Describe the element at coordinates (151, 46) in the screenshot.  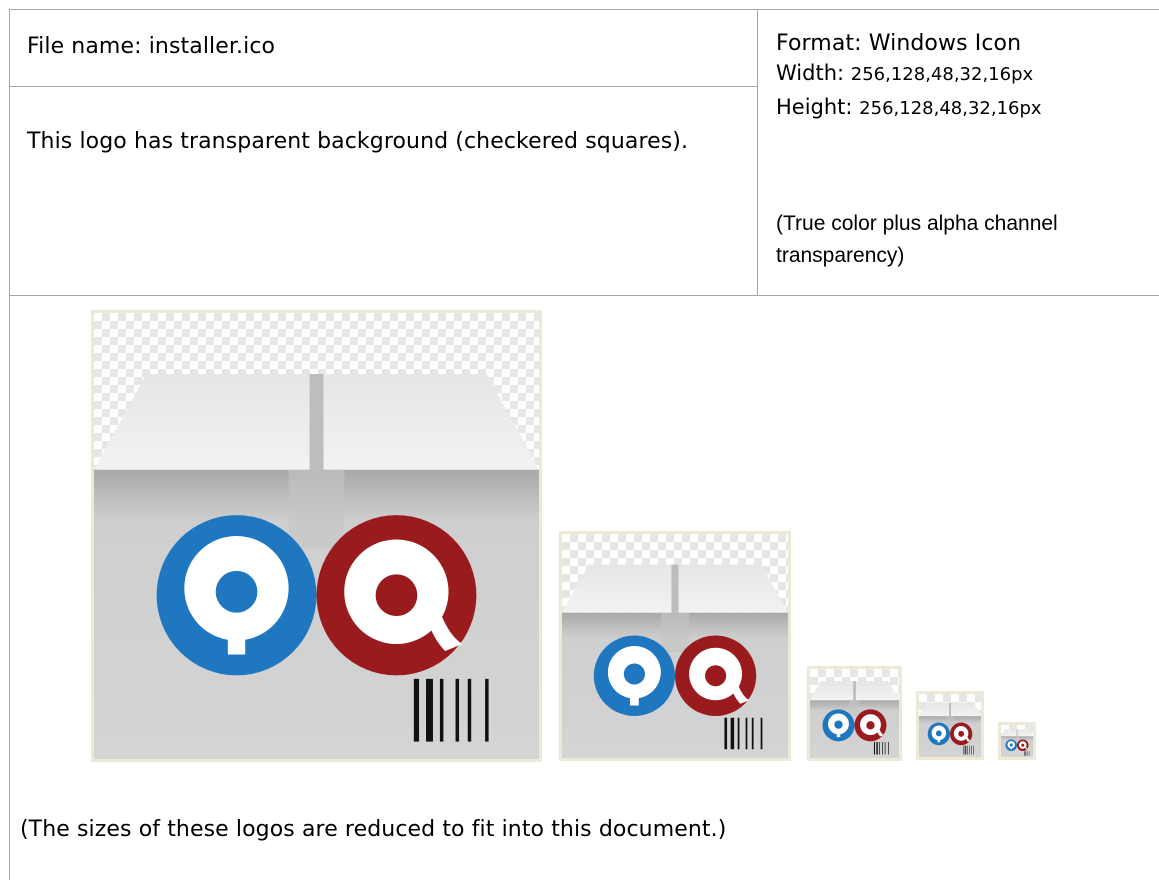
I see `file-name-text: File name: installer.ico` at that location.